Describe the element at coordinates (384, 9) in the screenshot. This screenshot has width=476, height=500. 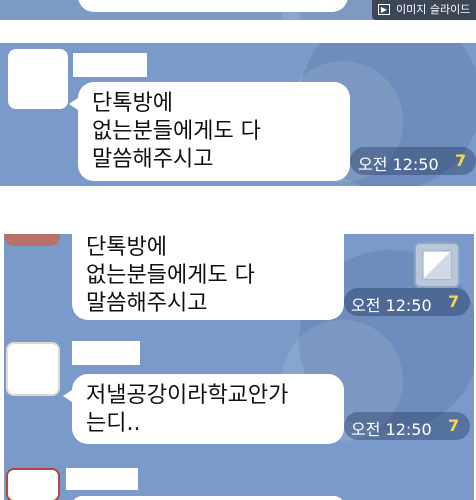
I see `slideshow-icon: ▶` at that location.